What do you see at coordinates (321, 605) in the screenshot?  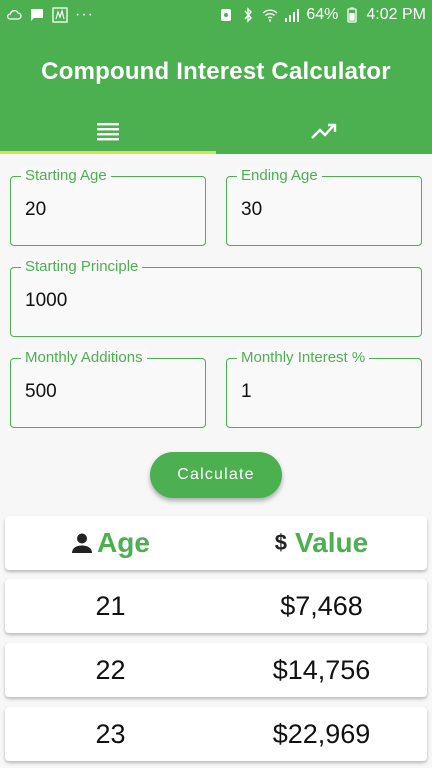 I see `row-value: $7,468` at bounding box center [321, 605].